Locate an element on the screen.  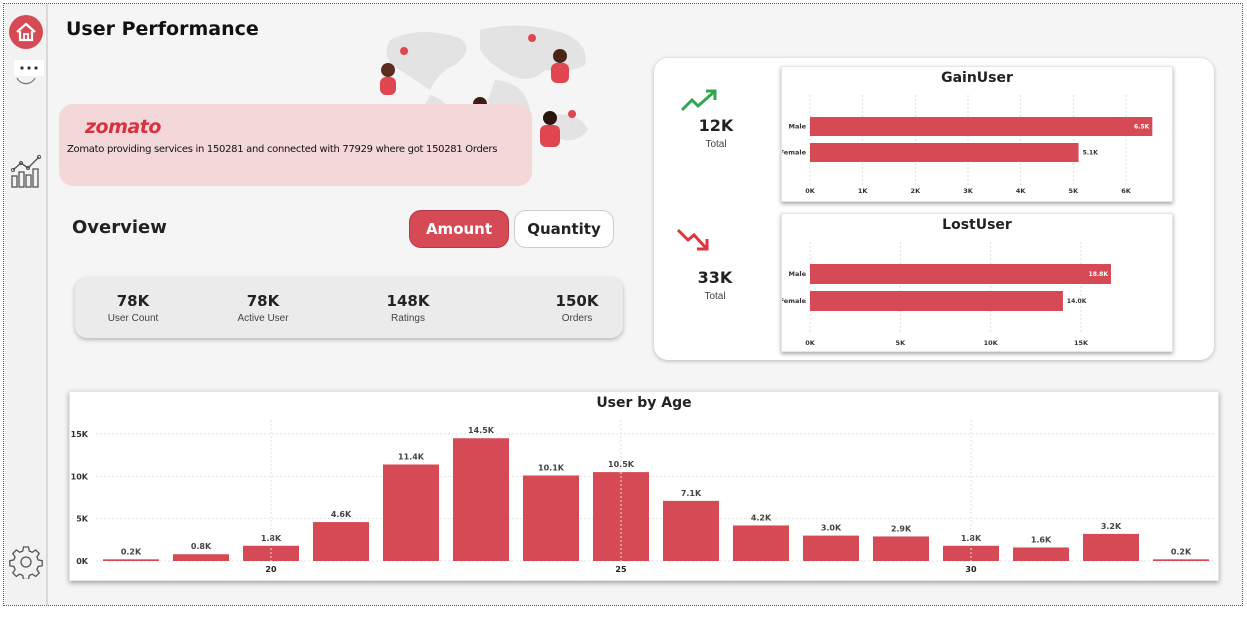
age-chart-data-label: 4.2K is located at coordinates (761, 517).